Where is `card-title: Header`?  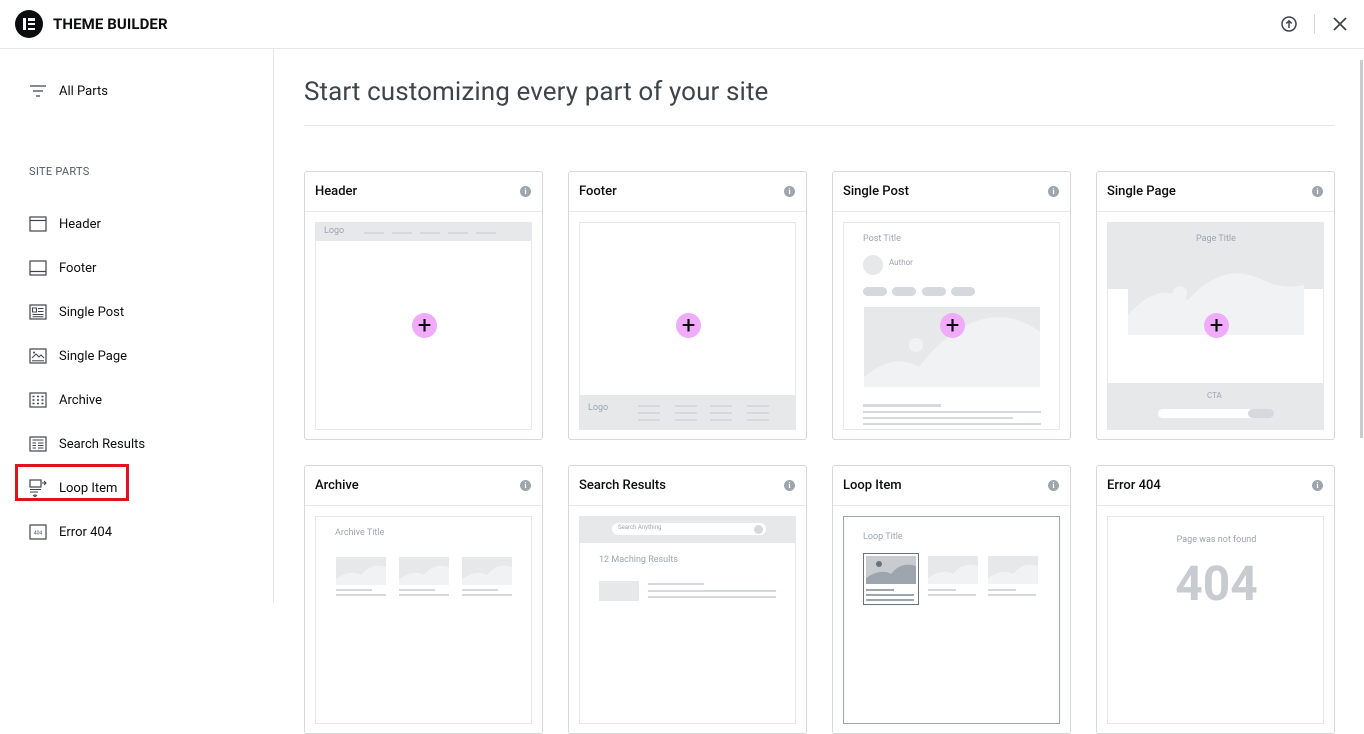 card-title: Header is located at coordinates (336, 191).